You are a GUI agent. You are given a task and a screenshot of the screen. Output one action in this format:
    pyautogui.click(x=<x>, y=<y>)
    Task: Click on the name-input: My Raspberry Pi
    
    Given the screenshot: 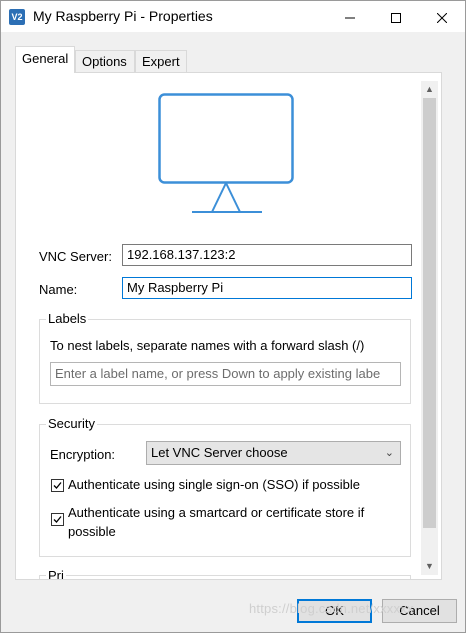 What is the action you would take?
    pyautogui.click(x=267, y=288)
    